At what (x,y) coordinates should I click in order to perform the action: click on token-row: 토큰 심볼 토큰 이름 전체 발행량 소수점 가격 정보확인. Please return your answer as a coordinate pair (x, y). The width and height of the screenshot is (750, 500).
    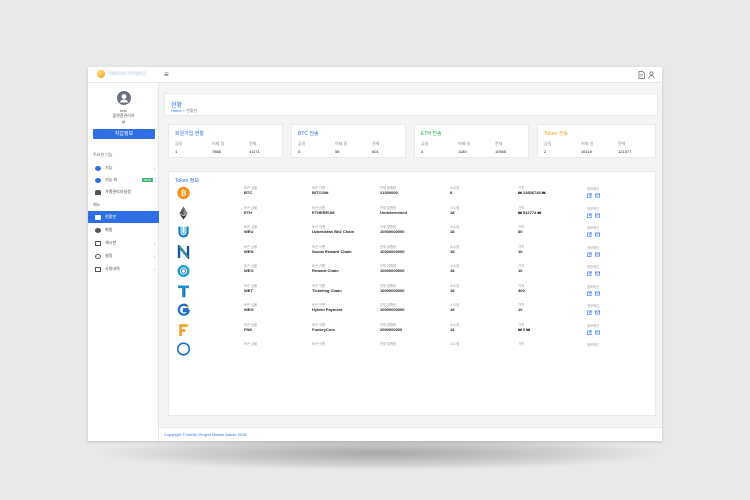
    Looking at the image, I should click on (375, 351).